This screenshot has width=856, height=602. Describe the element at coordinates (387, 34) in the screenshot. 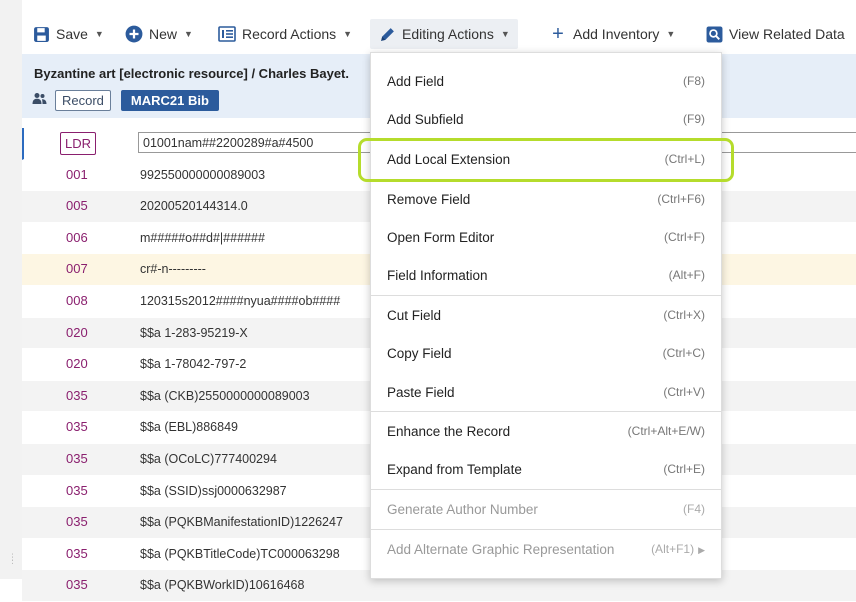

I see `pencil-icon` at that location.